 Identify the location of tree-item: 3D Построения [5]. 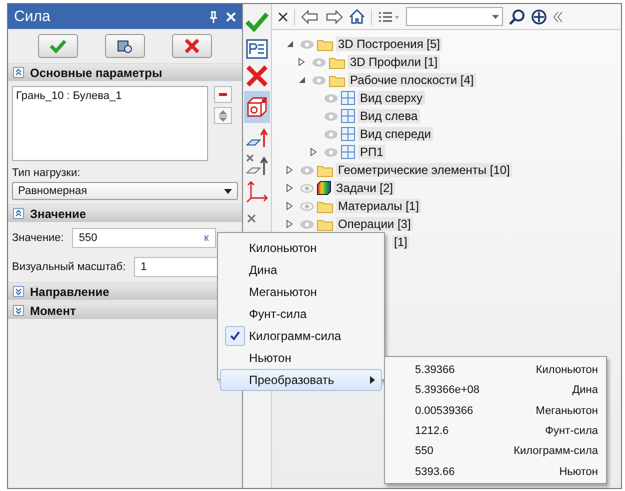
(389, 44).